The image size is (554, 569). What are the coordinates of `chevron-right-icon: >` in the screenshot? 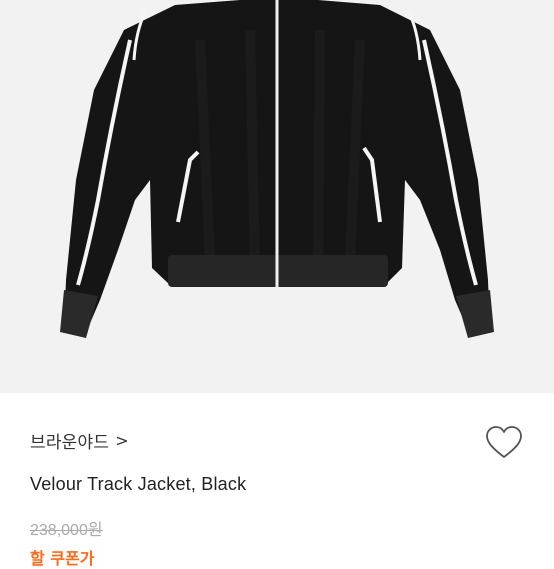 It's located at (122, 440).